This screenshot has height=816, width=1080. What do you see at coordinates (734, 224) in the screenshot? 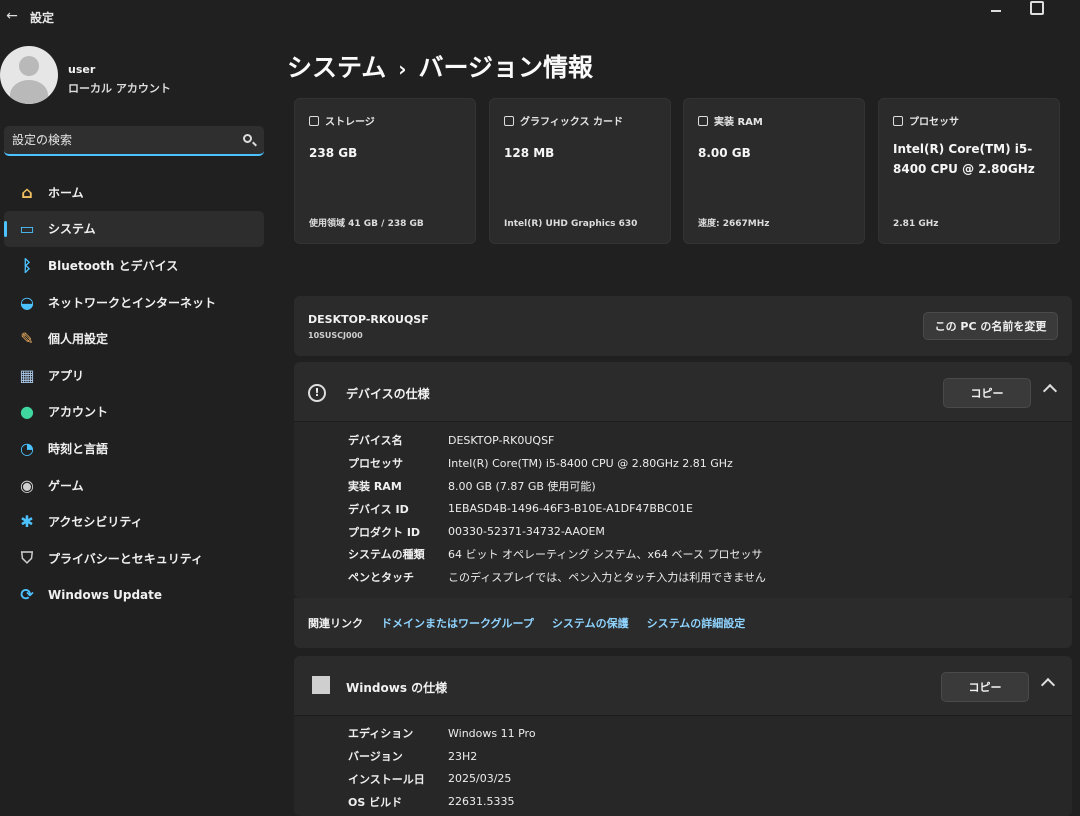
I see `card-sub: 速度: 2667MHz` at bounding box center [734, 224].